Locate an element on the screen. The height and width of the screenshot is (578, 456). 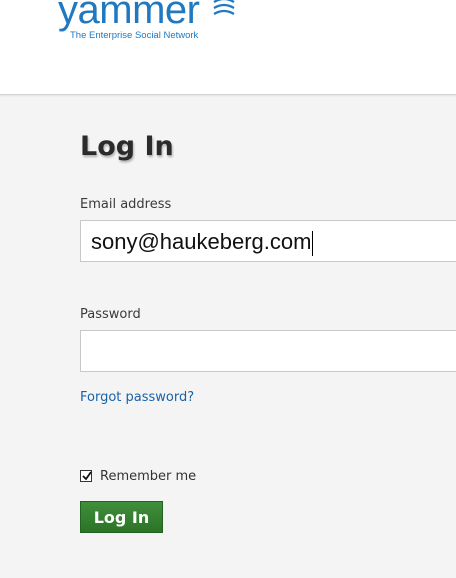
email-field: sony@haukeberg.com is located at coordinates (268, 241).